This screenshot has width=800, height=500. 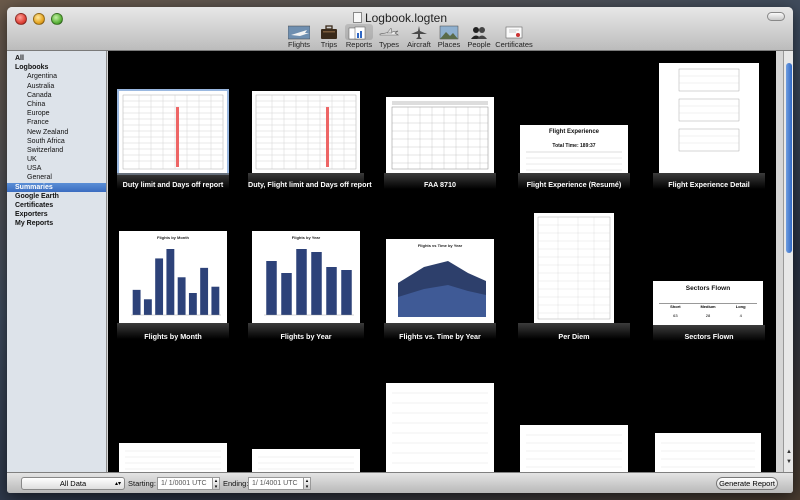 I want to click on toolbar-flights: Flights, so click(x=299, y=36).